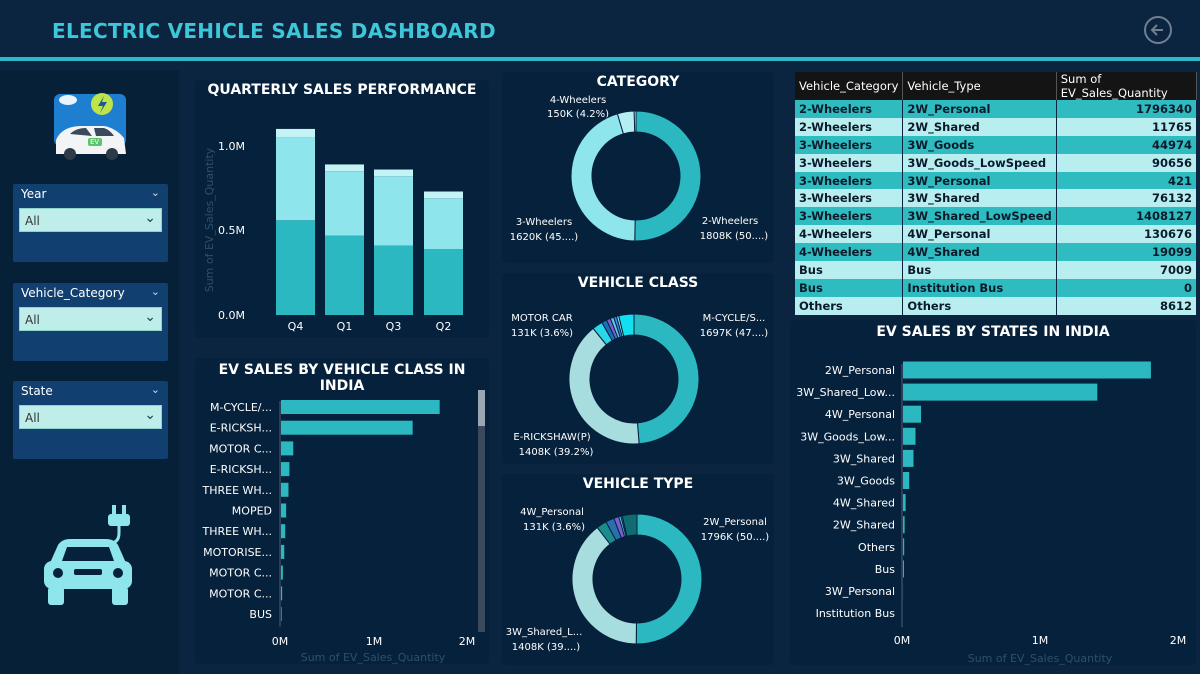 The height and width of the screenshot is (674, 1200). I want to click on slice-value: 150K (4.2%), so click(578, 114).